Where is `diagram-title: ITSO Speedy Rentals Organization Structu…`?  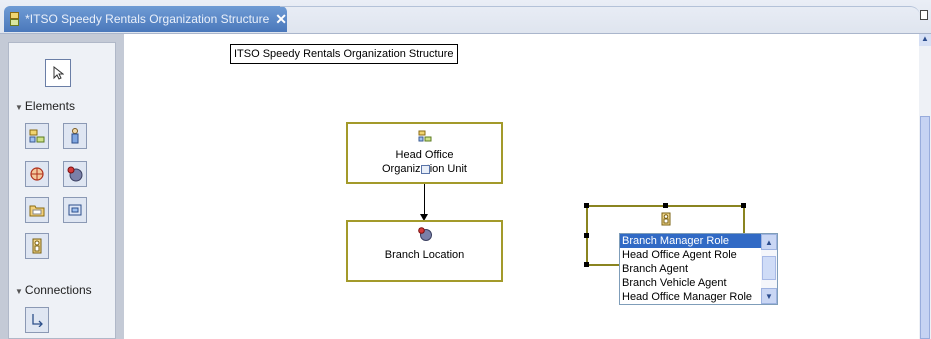
diagram-title: ITSO Speedy Rentals Organization Structu… is located at coordinates (344, 54).